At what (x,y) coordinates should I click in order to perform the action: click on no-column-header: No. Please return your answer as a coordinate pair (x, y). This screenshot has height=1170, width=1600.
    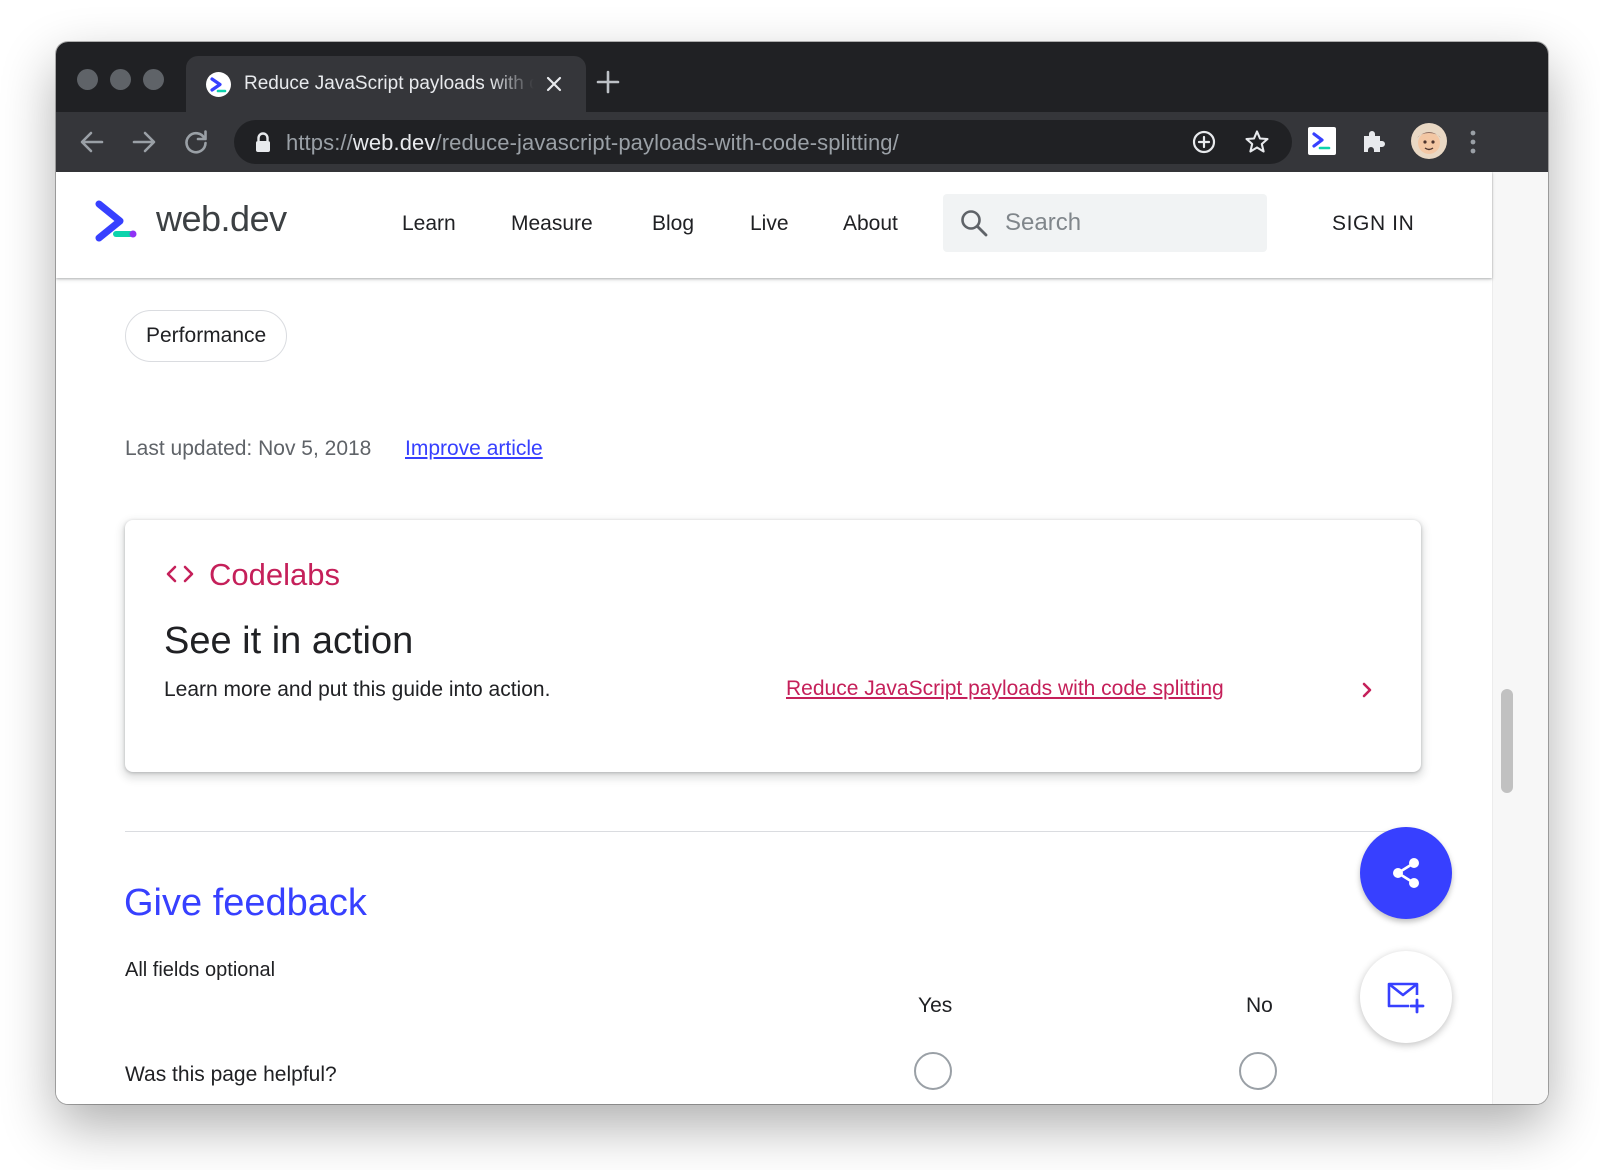
    Looking at the image, I should click on (1259, 1005).